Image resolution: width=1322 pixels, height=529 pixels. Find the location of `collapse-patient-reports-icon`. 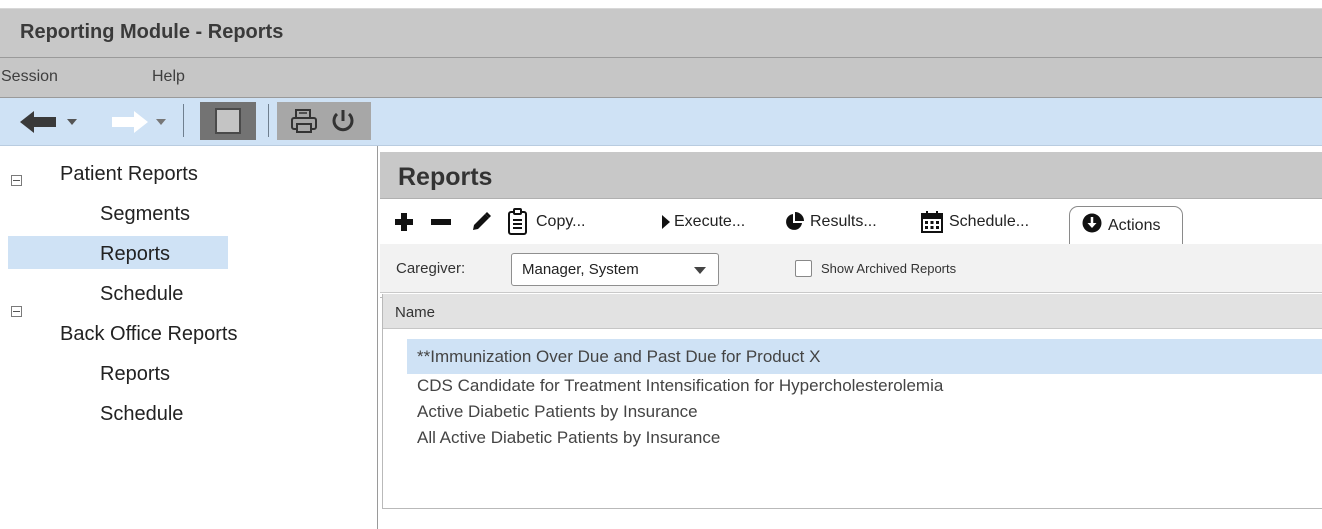

collapse-patient-reports-icon is located at coordinates (16, 180).